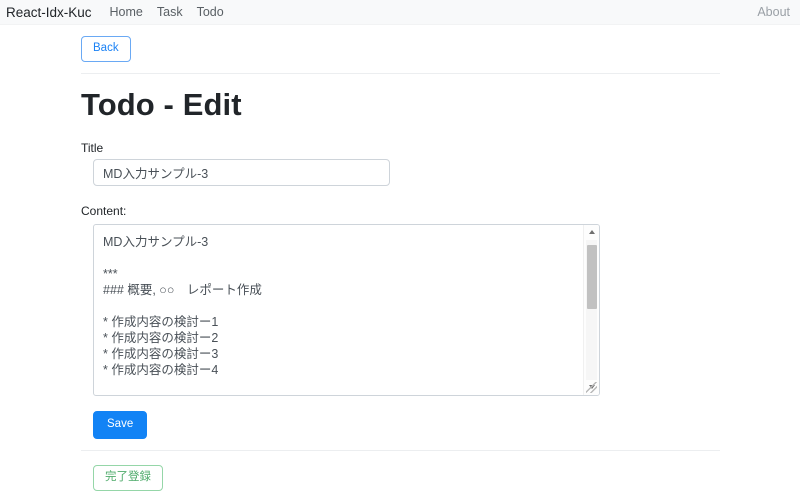  I want to click on title-input-wrap, so click(400, 172).